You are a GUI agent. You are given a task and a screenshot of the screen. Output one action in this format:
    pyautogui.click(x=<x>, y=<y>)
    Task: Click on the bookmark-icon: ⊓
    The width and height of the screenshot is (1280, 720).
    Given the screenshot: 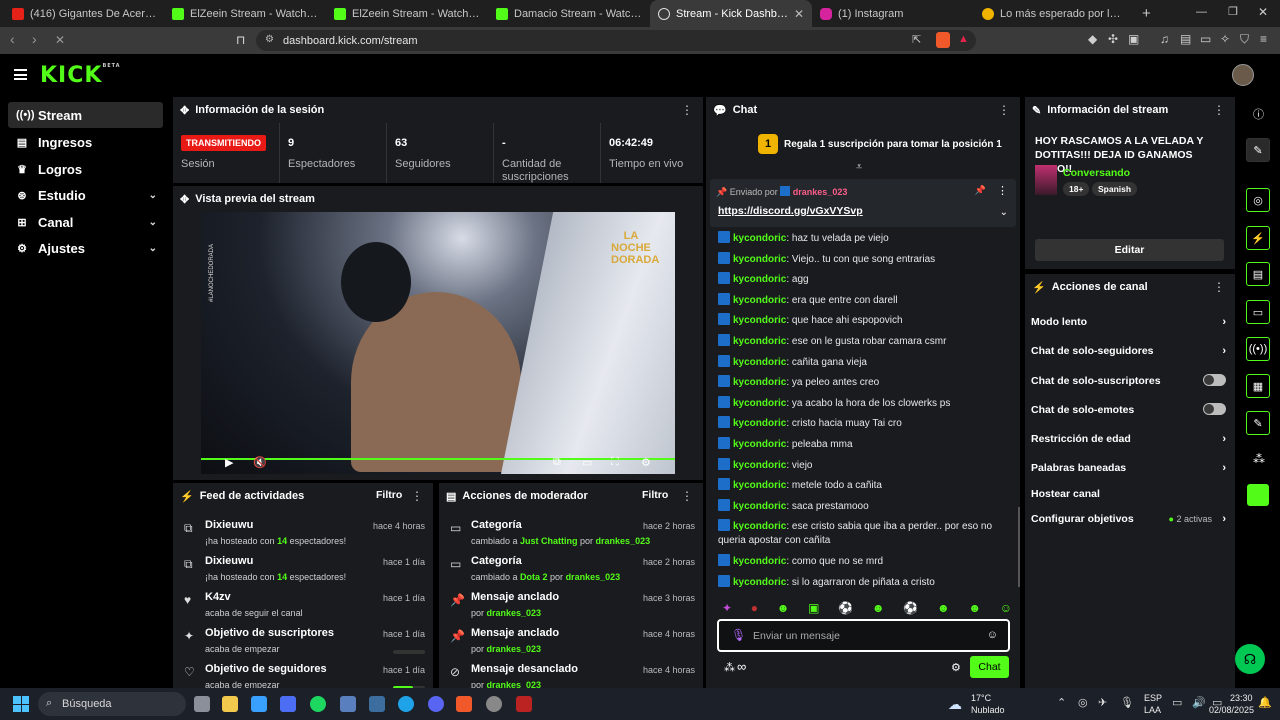 What is the action you would take?
    pyautogui.click(x=240, y=40)
    